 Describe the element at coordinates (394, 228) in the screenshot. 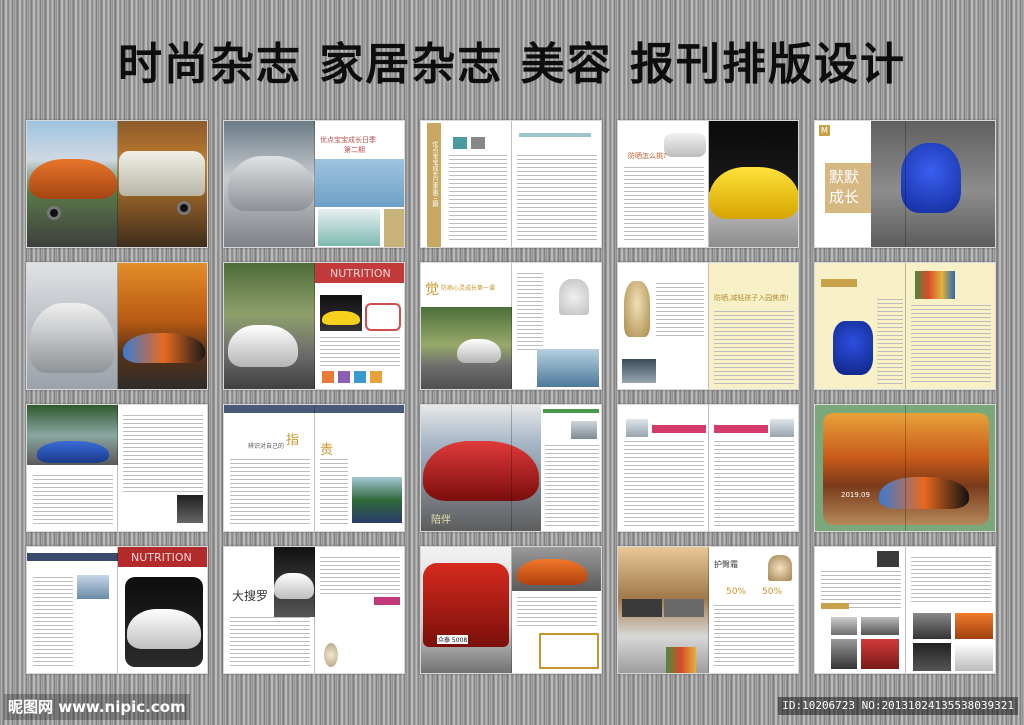

I see `accent-bar` at that location.